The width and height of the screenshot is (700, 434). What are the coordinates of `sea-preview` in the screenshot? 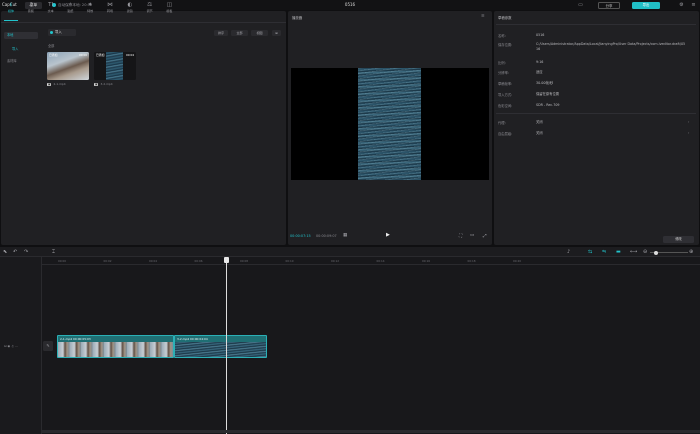 It's located at (114, 66).